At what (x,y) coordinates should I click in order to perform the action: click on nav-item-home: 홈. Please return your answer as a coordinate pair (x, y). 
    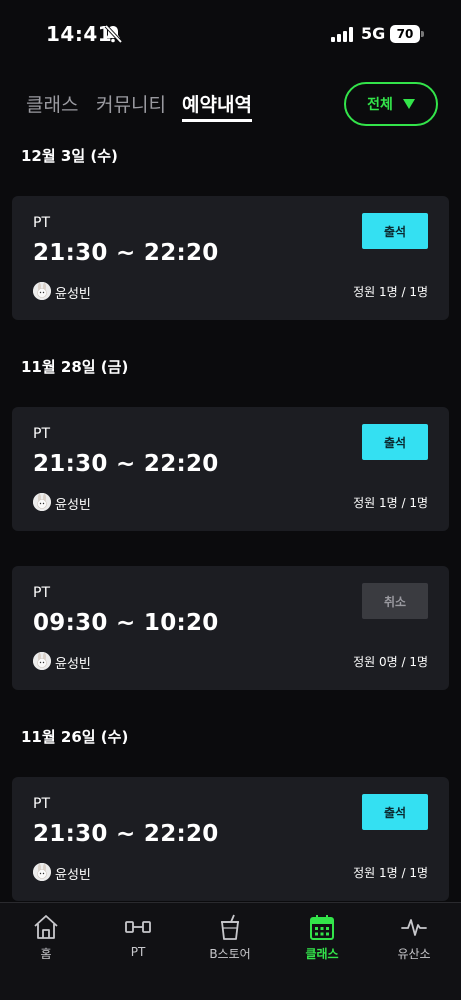
    Looking at the image, I should click on (46, 938).